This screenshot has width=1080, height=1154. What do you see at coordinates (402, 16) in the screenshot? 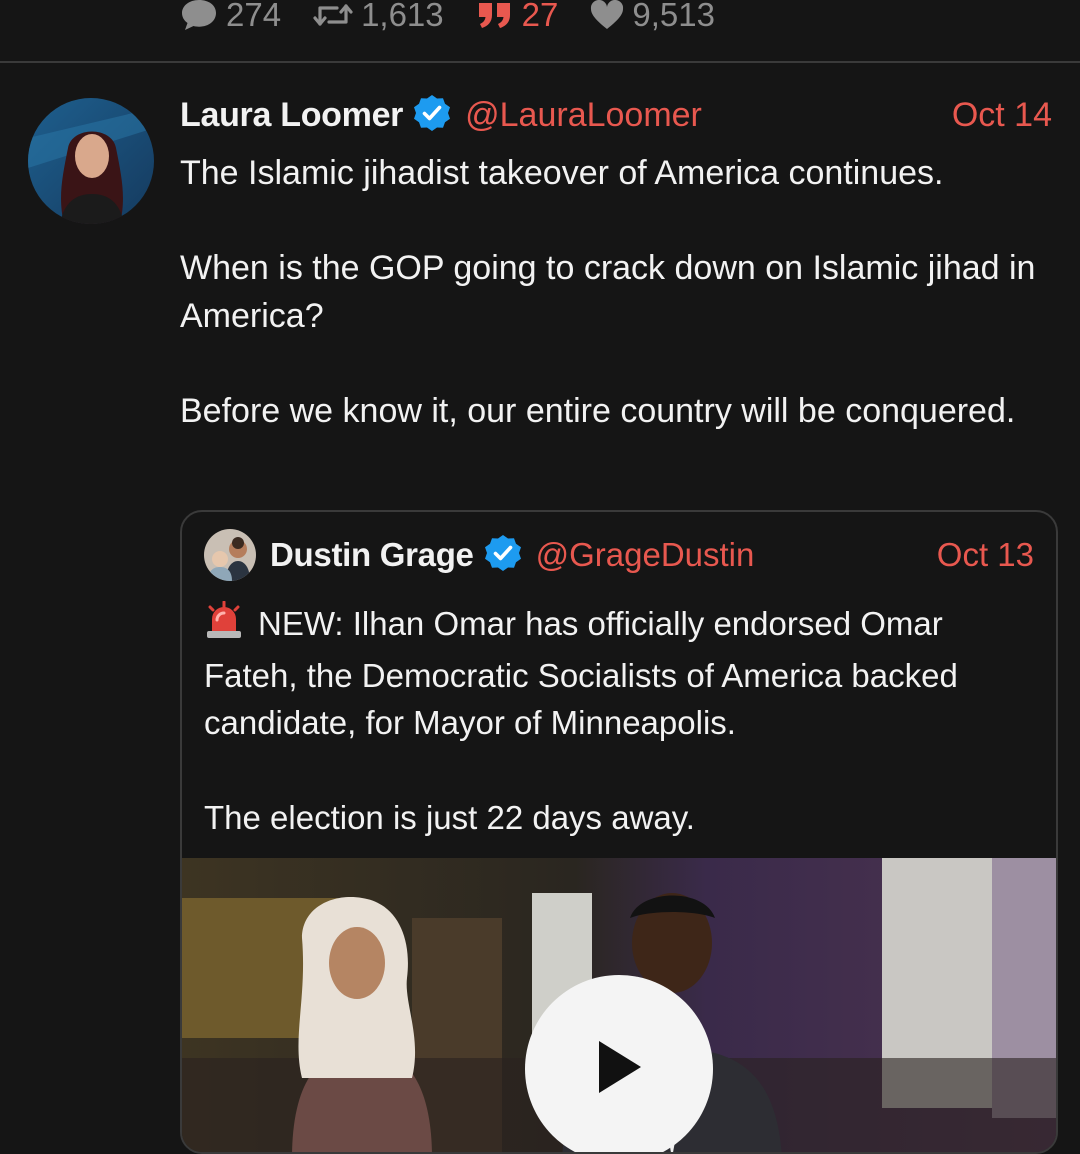
I see `retweets-count: 1,613` at bounding box center [402, 16].